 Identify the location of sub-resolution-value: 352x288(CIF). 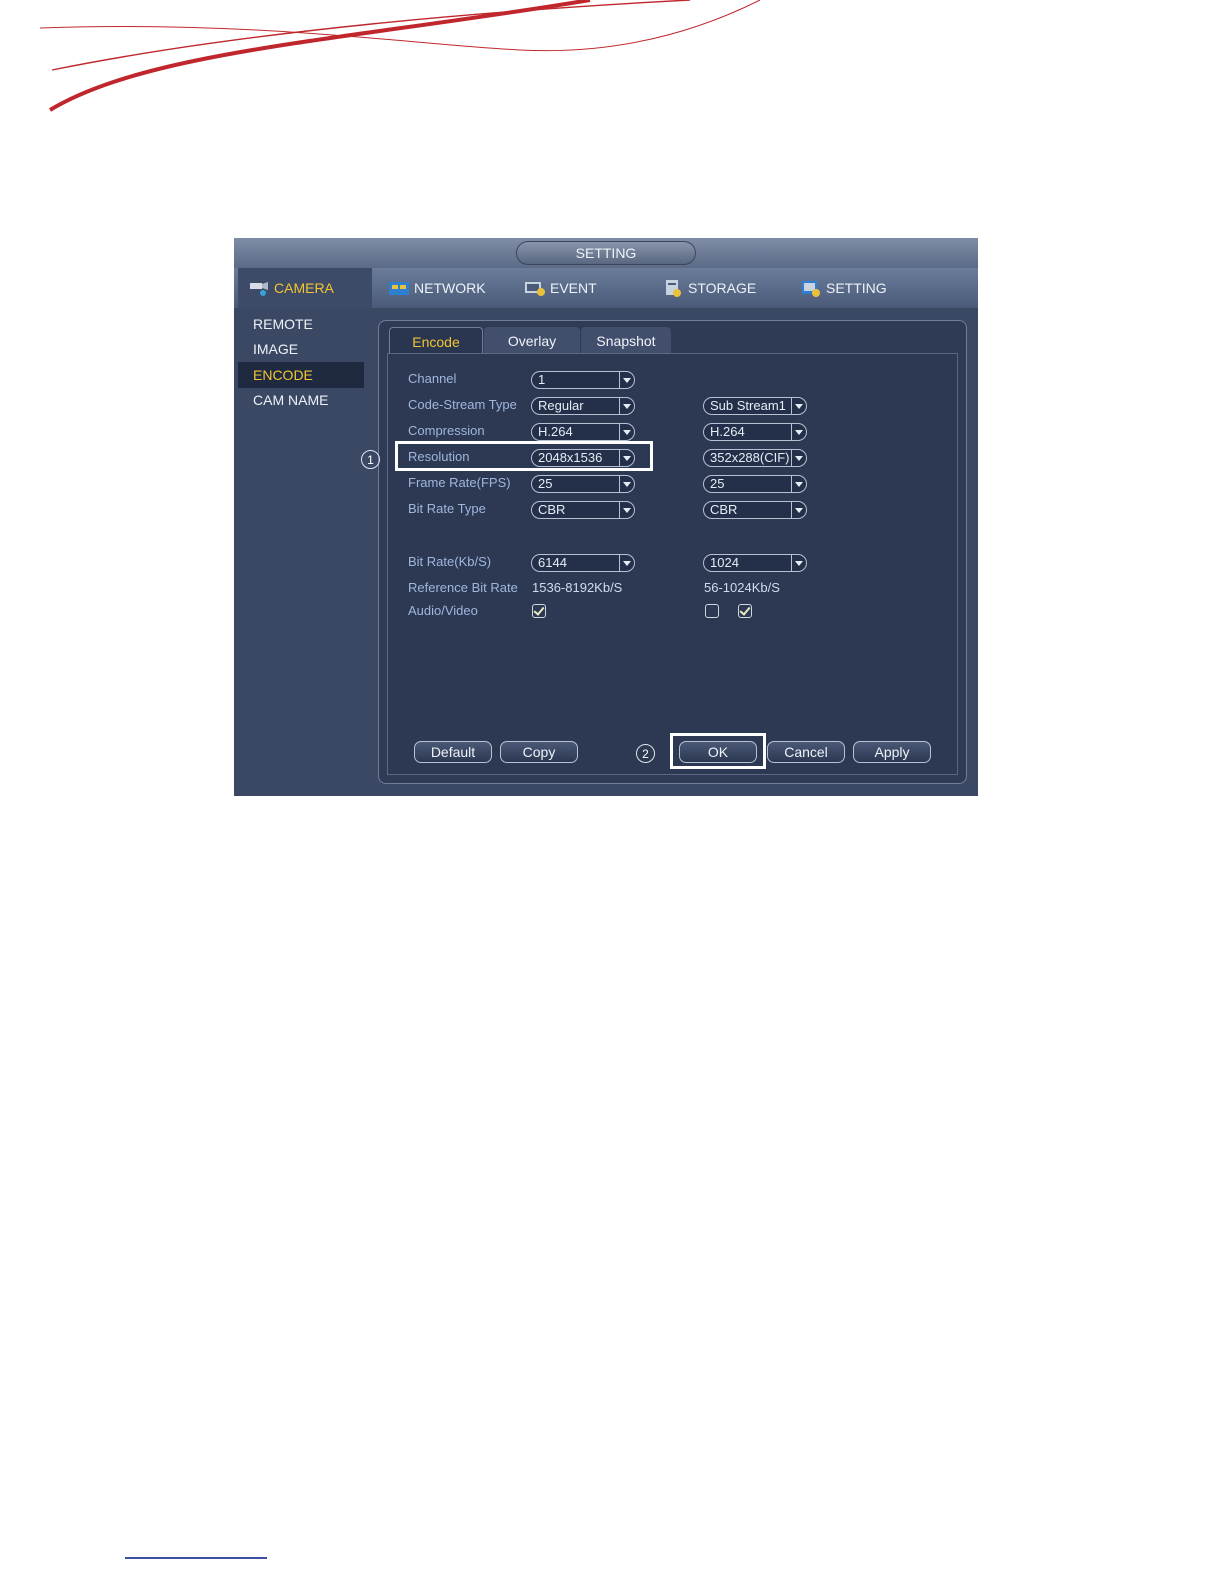
(750, 457).